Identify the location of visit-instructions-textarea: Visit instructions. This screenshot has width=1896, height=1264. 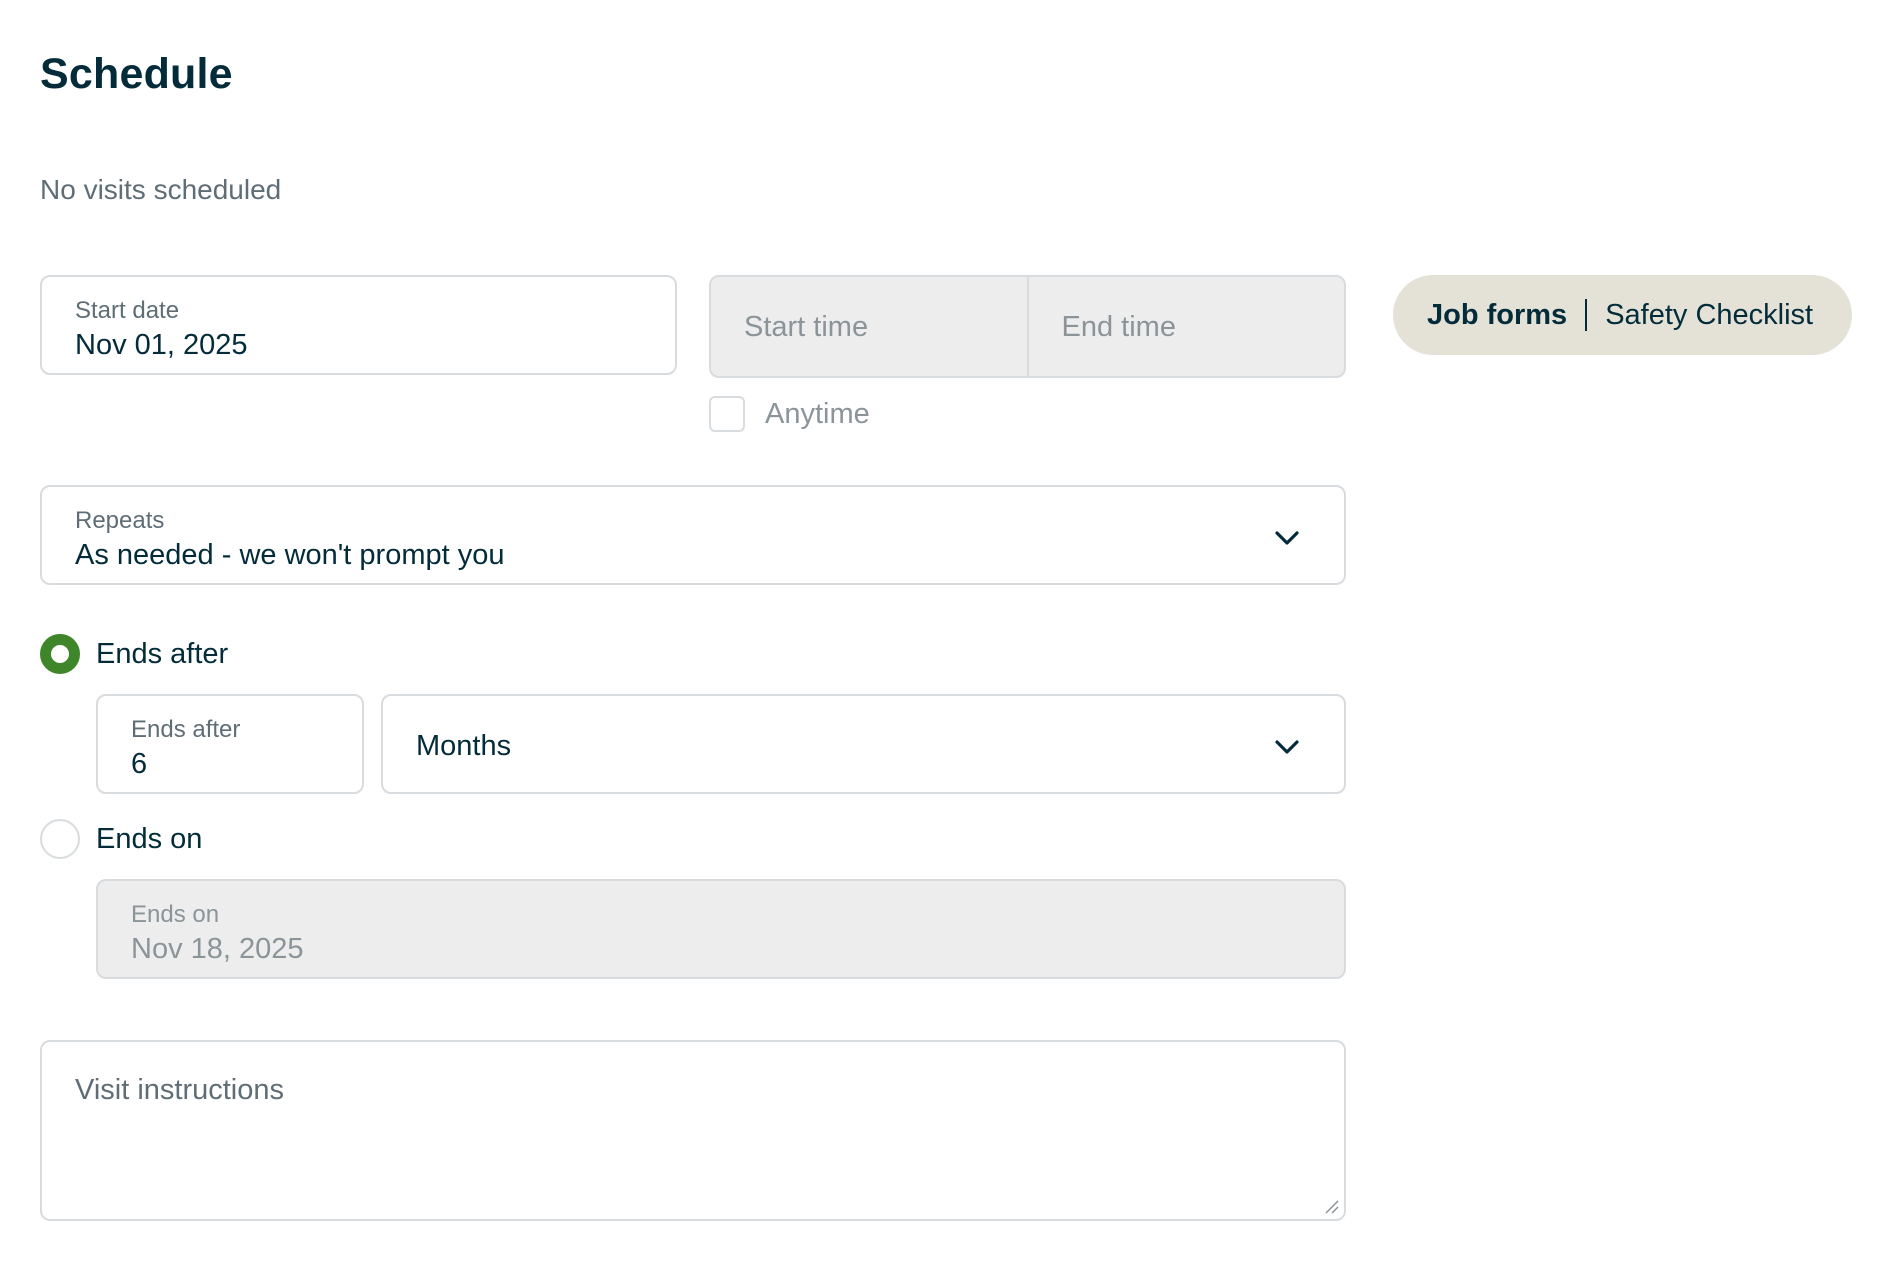
(693, 1130).